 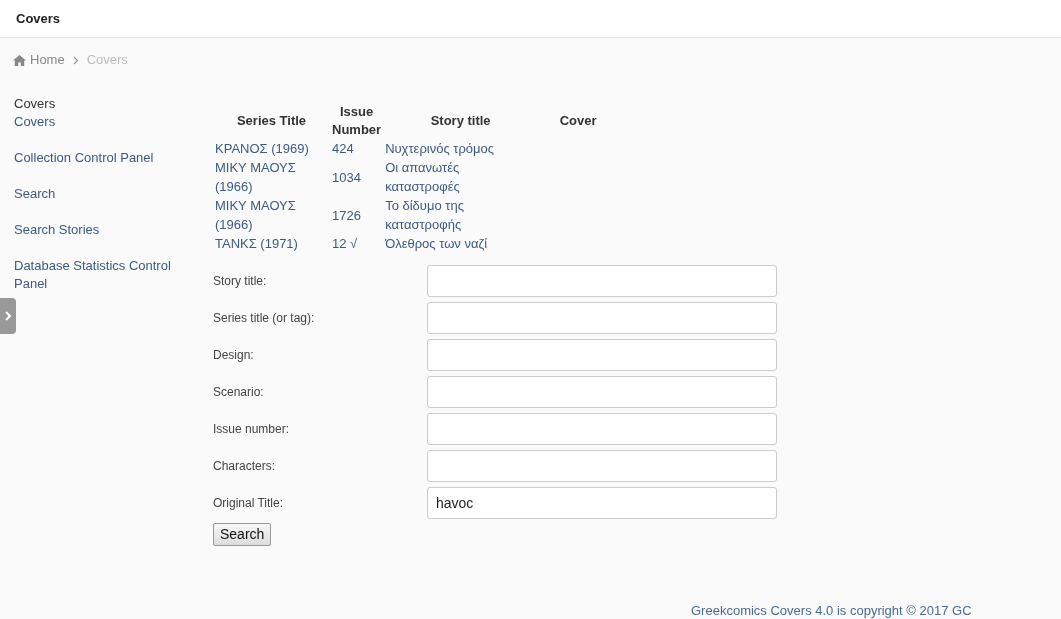 What do you see at coordinates (107, 122) in the screenshot?
I see `sidebar-link: Covers` at bounding box center [107, 122].